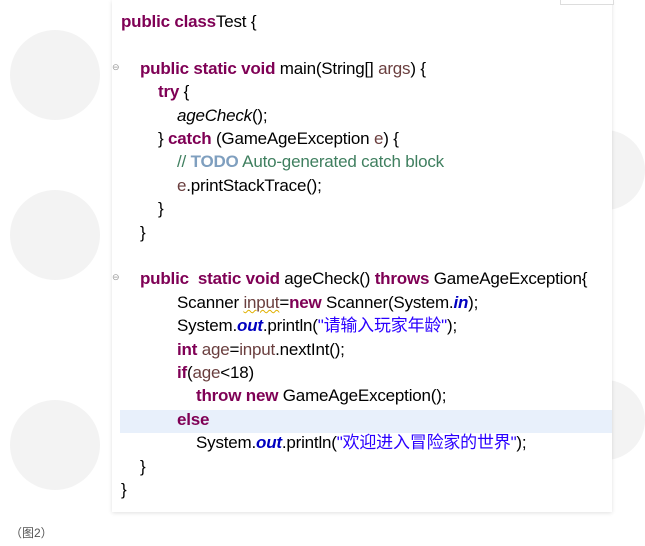 Image resolution: width=645 pixels, height=546 pixels. Describe the element at coordinates (210, 302) in the screenshot. I see `code-token: Scanner` at that location.